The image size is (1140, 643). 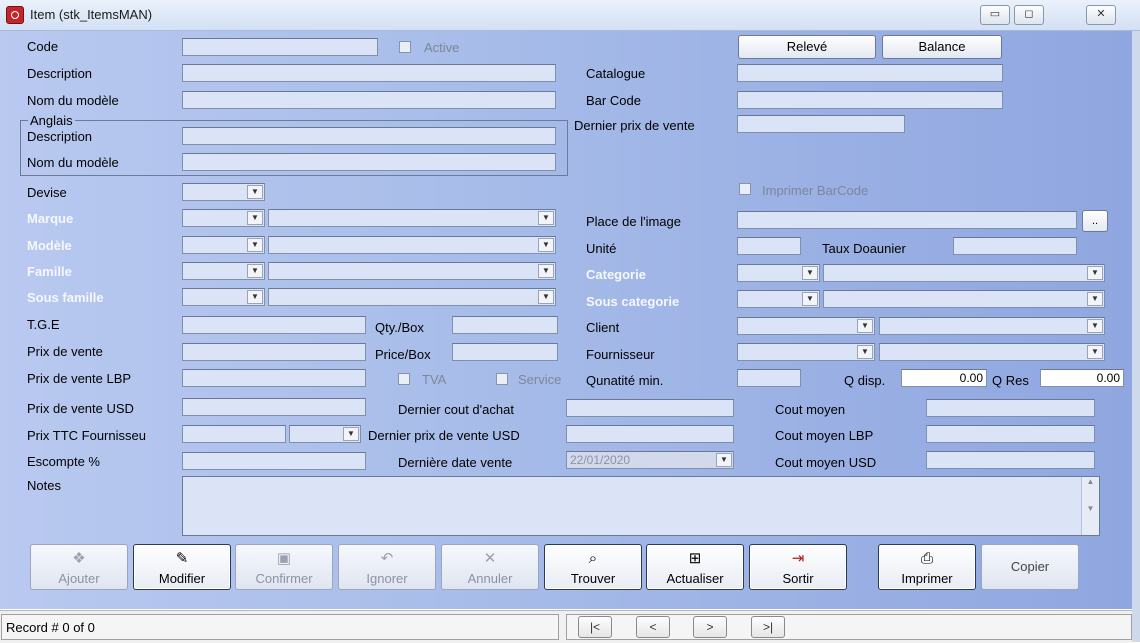 I want to click on client-label: Client, so click(x=603, y=327).